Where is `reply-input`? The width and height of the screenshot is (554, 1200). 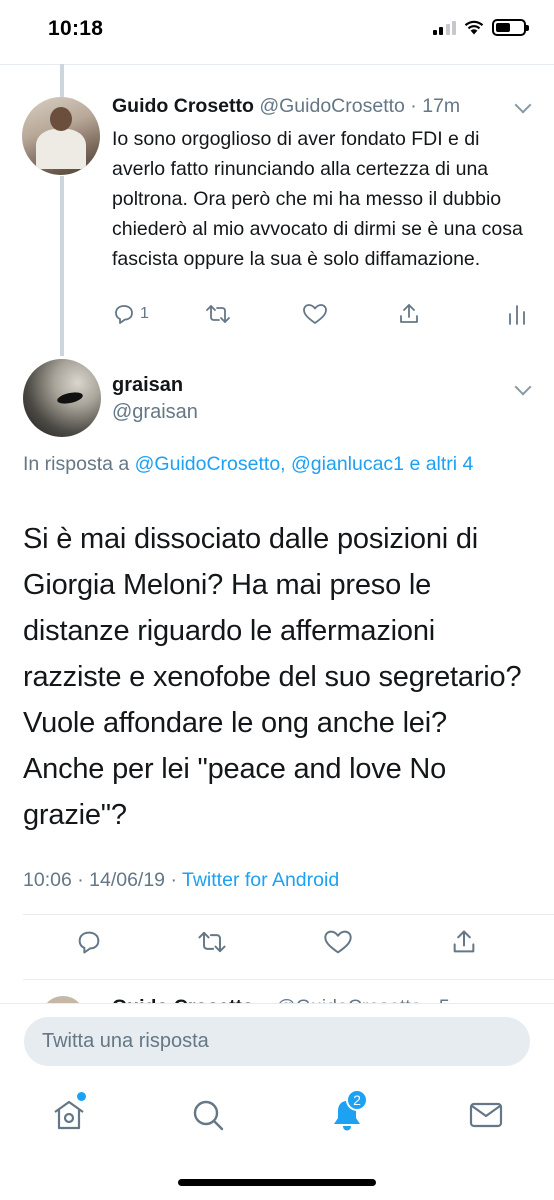 reply-input is located at coordinates (277, 1041).